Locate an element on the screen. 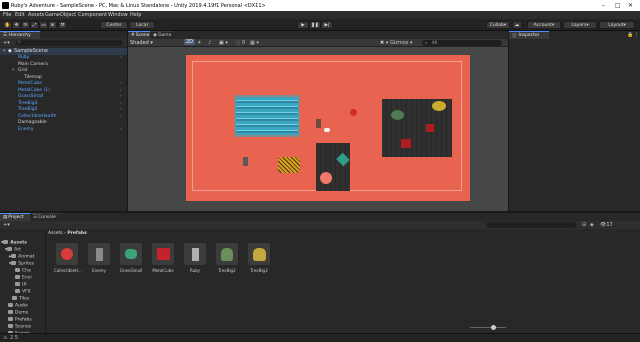 The width and height of the screenshot is (640, 342). scale-tool-button: ⤢ is located at coordinates (34, 25).